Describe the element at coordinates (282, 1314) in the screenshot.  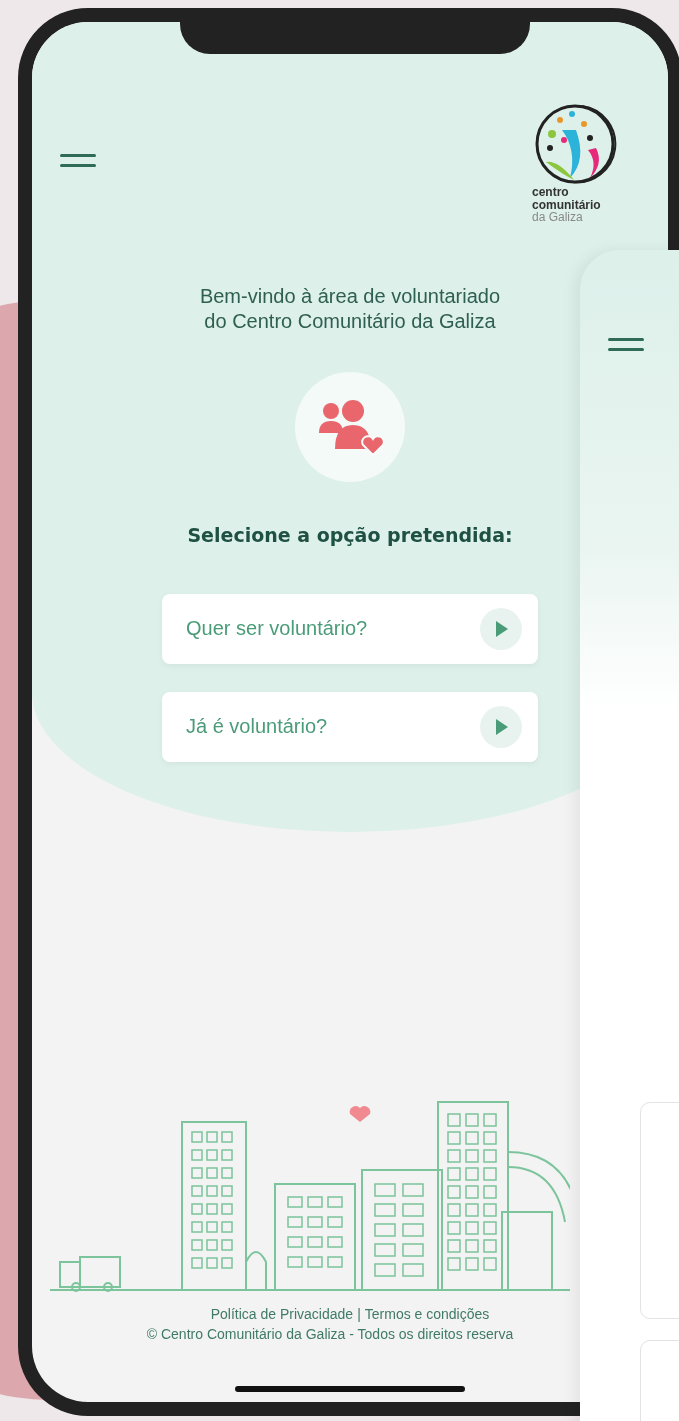
I see `privacy-policy-link: Política de Privacidade` at that location.